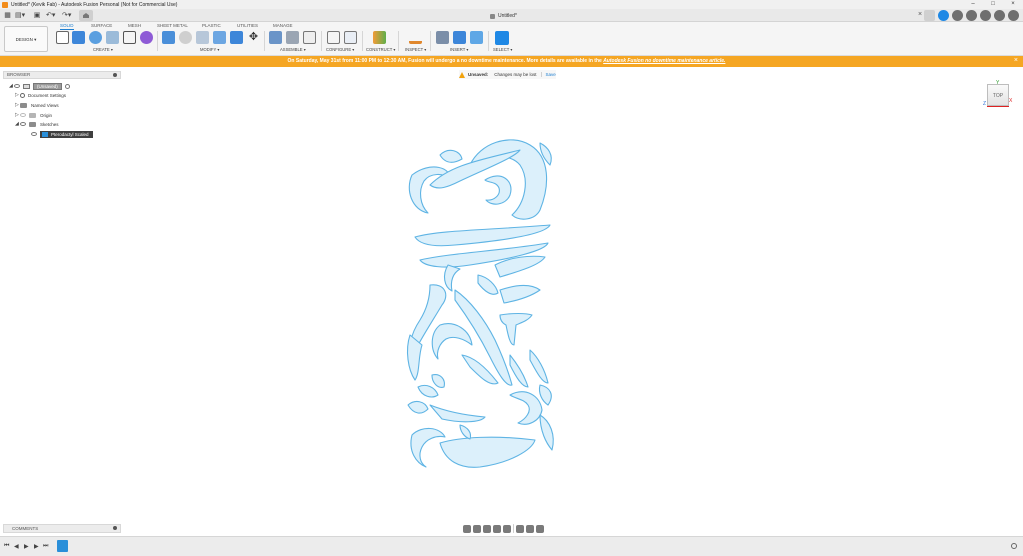 The image size is (1023, 556). Describe the element at coordinates (380, 49) in the screenshot. I see `construct-menu: CONSTRUCT ▾` at that location.